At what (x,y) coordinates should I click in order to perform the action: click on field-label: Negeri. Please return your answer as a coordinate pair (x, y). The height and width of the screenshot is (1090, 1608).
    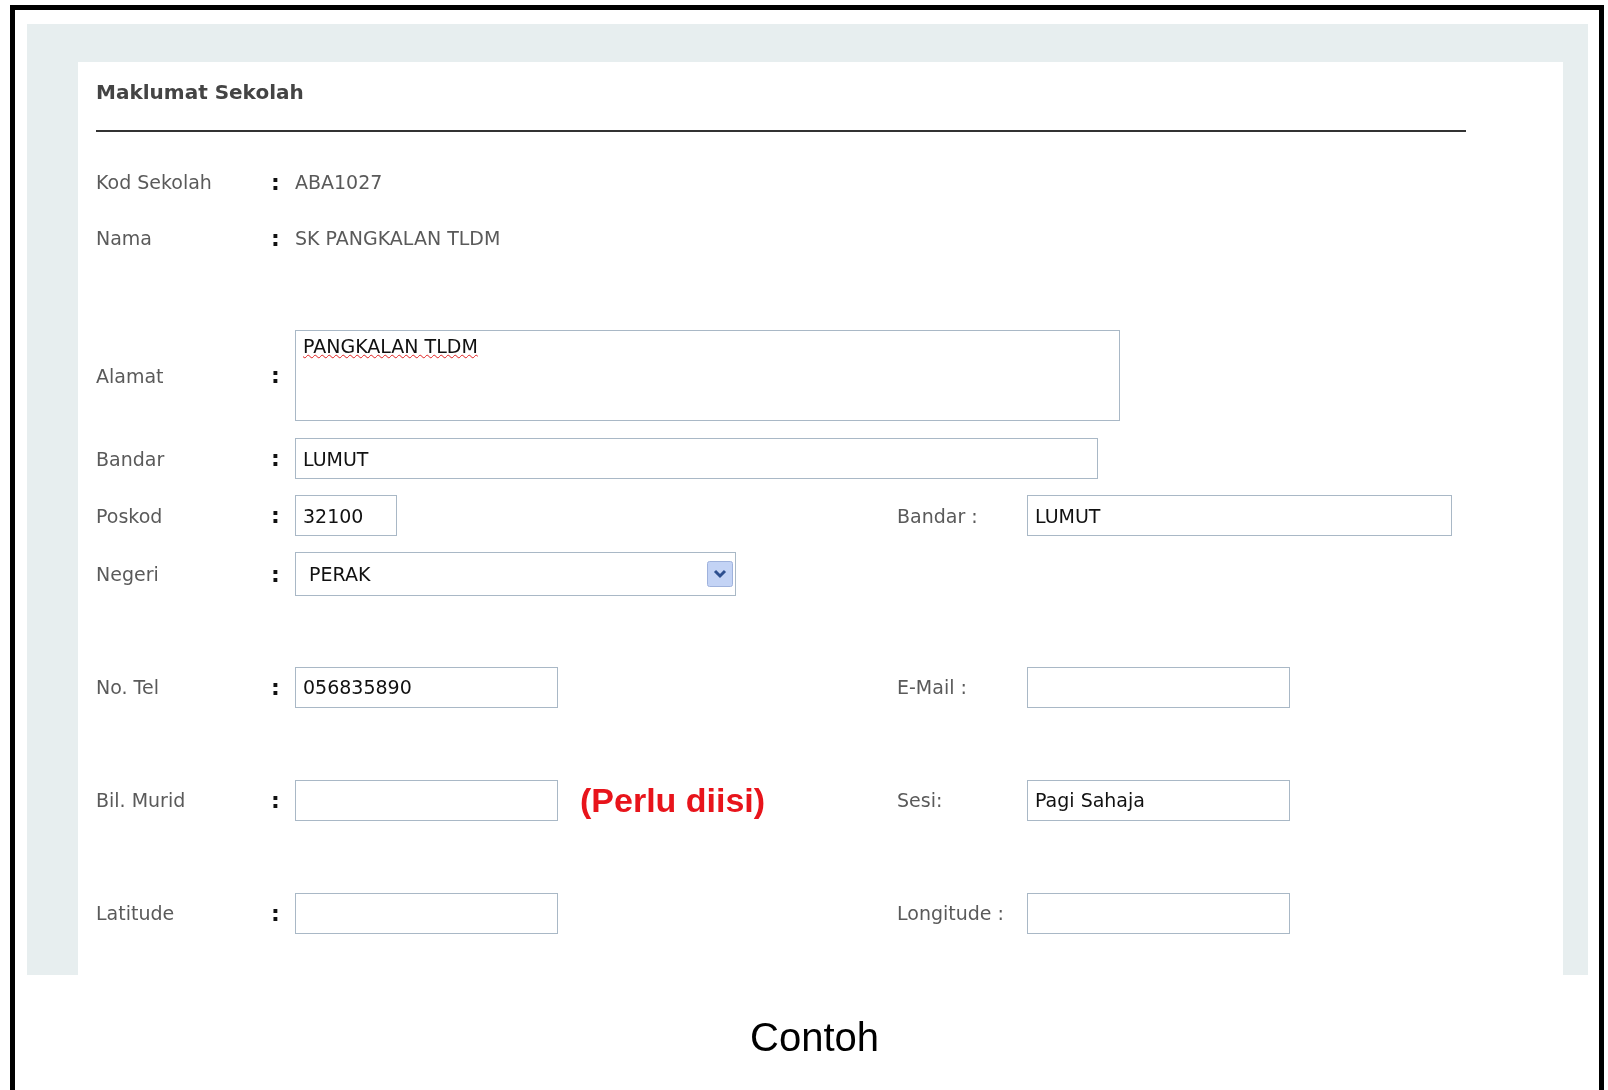
    Looking at the image, I should click on (127, 574).